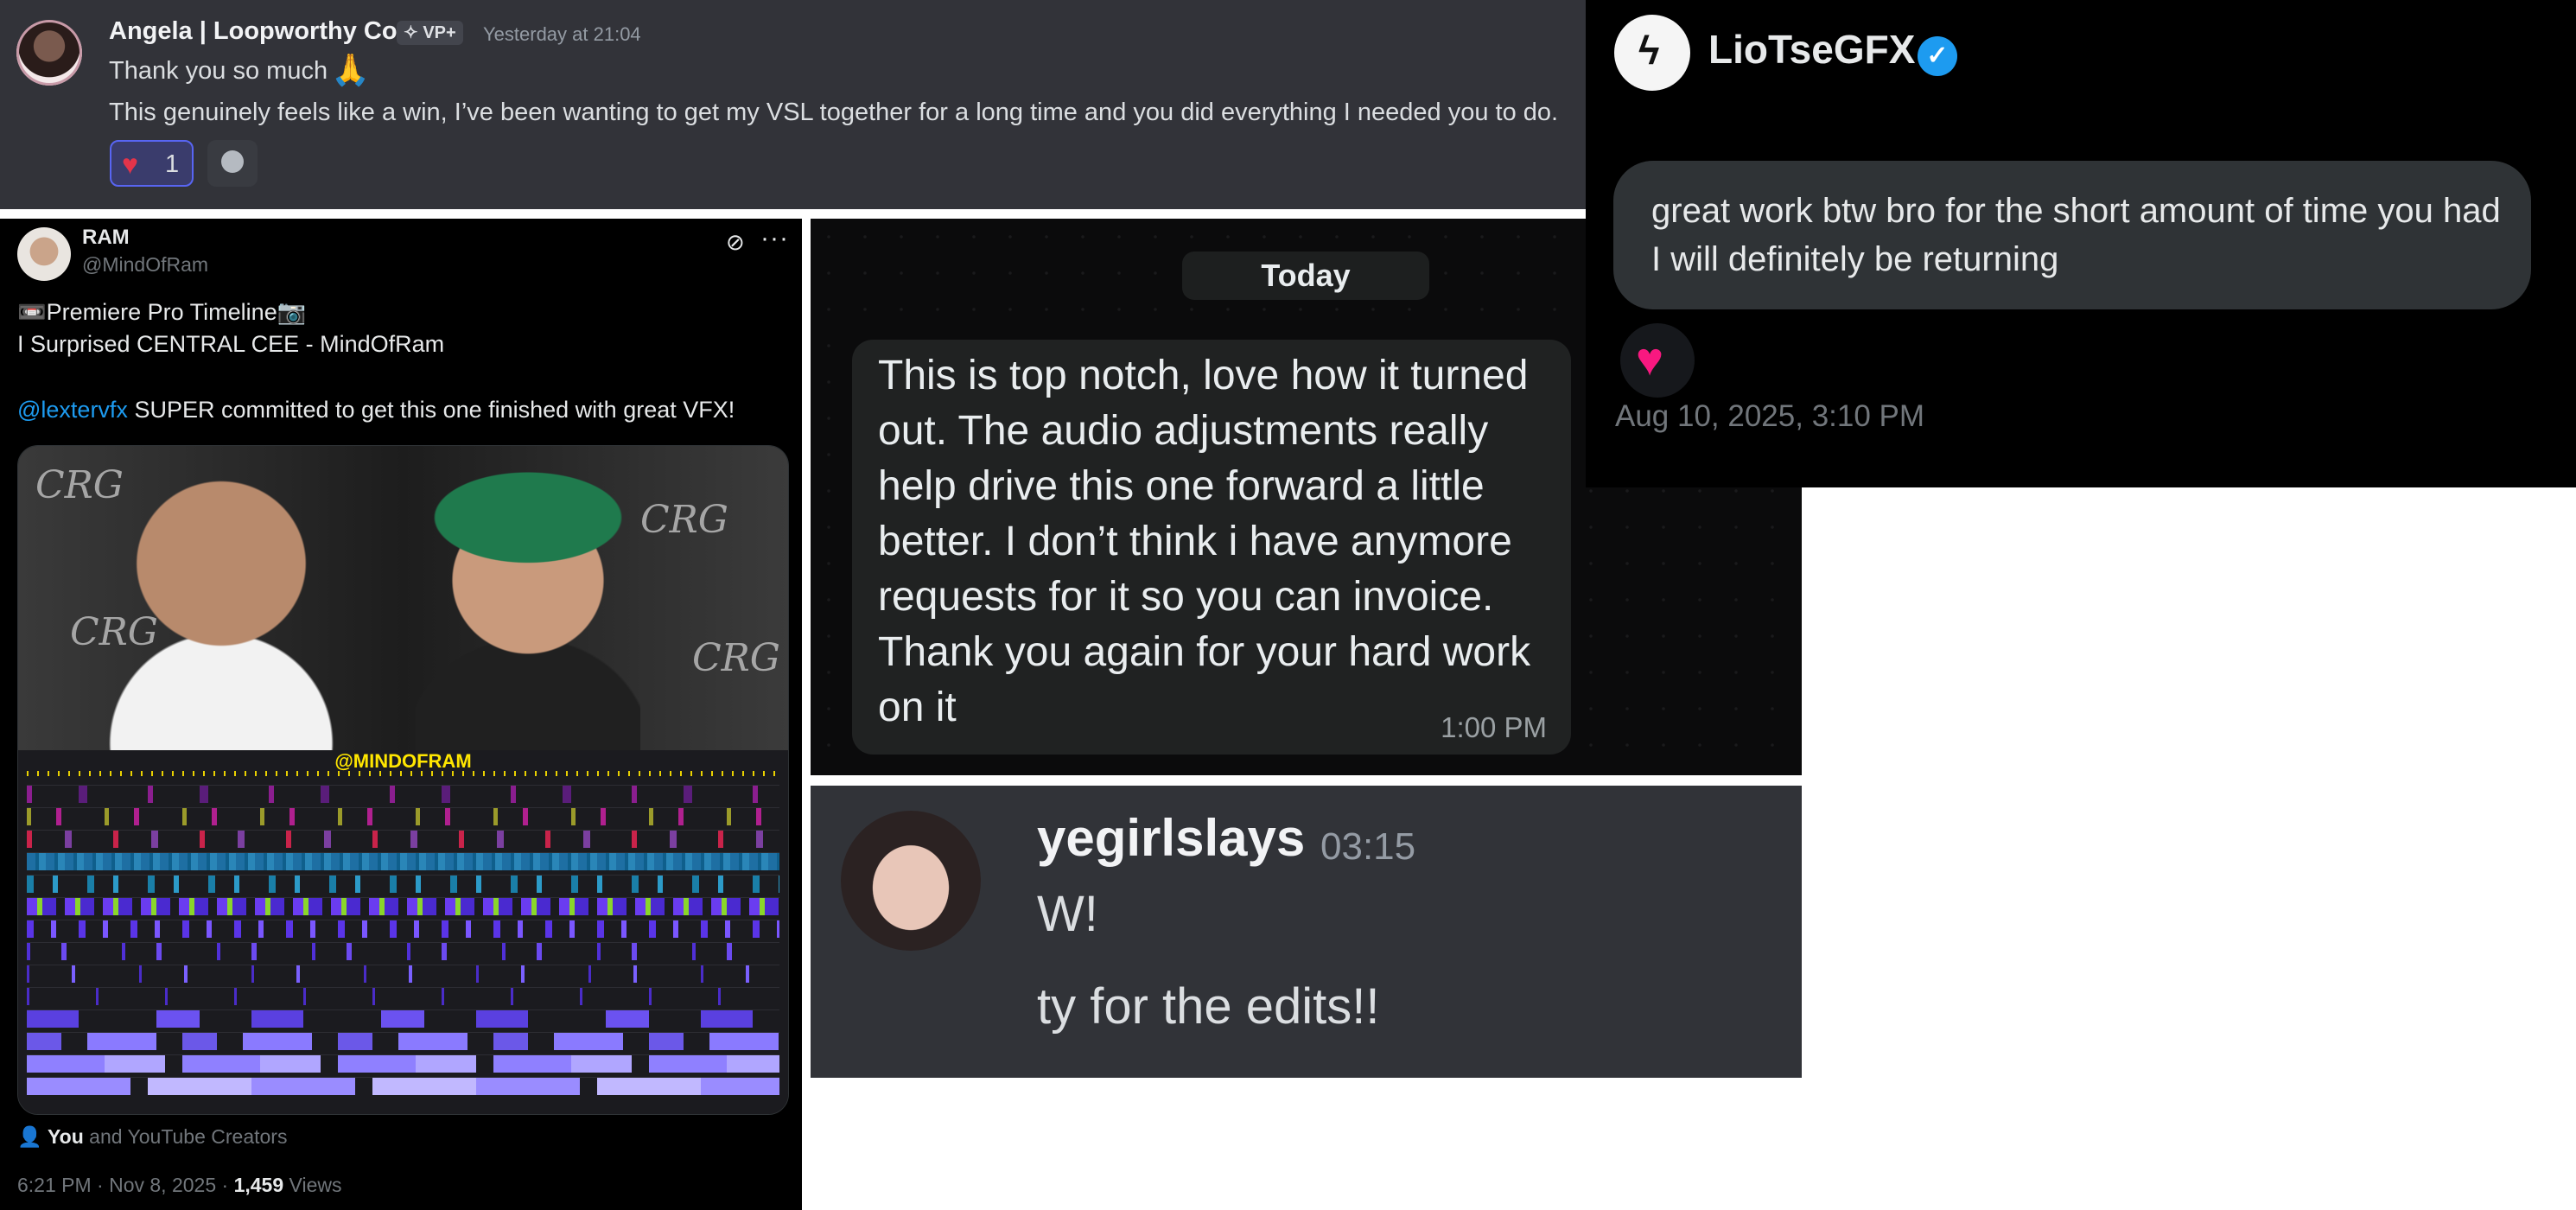 This screenshot has width=2576, height=1210. Describe the element at coordinates (73, 410) in the screenshot. I see `mention-link: @lextervfx` at that location.